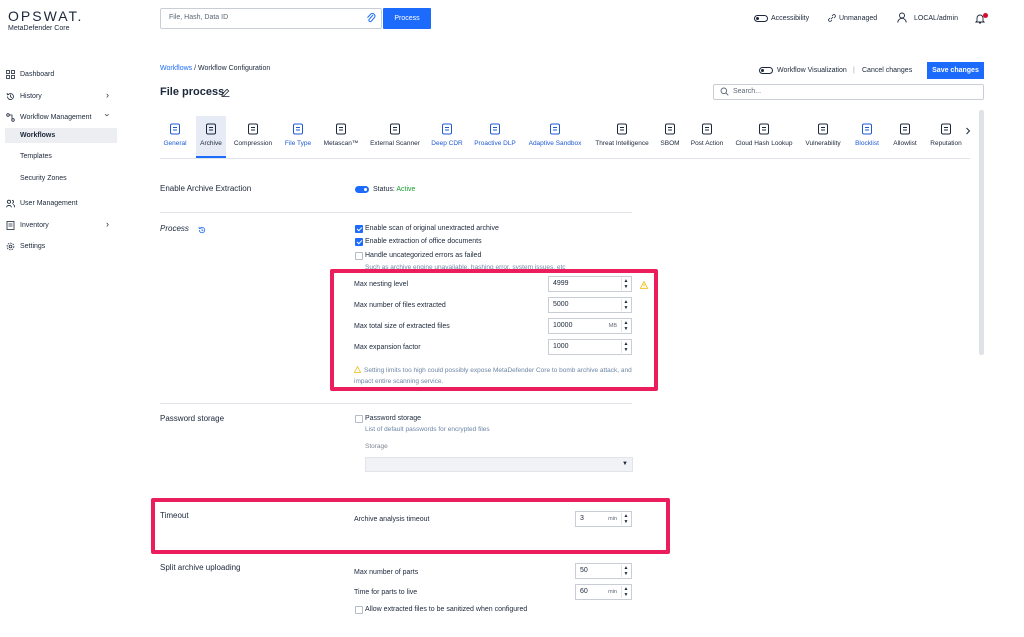  What do you see at coordinates (644, 285) in the screenshot?
I see `warning-icon` at bounding box center [644, 285].